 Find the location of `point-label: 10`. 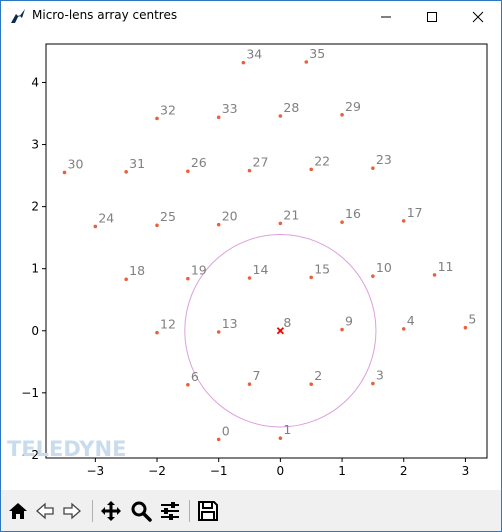

point-label: 10 is located at coordinates (384, 267).